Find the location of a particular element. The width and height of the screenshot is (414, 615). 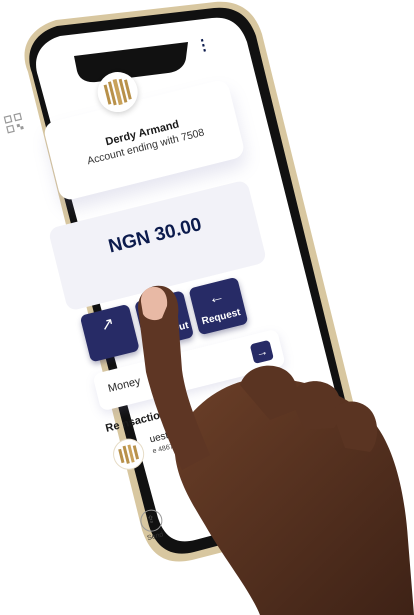

transaction-title: uested m is located at coordinates (170, 435).